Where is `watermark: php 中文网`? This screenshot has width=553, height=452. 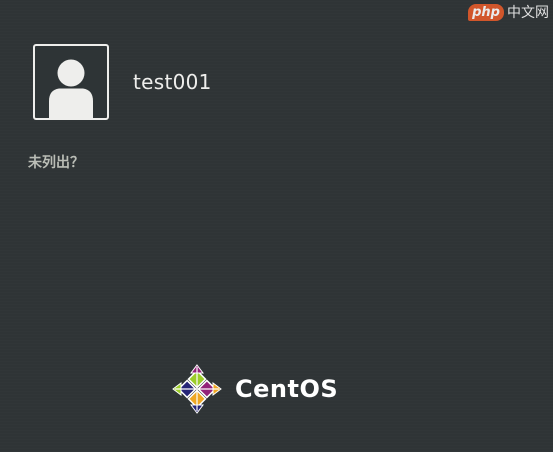
watermark: php 中文网 is located at coordinates (508, 12).